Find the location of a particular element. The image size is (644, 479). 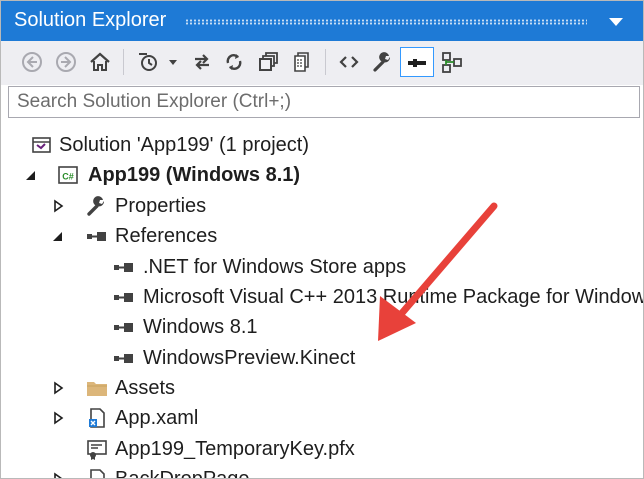

search-box is located at coordinates (324, 102).